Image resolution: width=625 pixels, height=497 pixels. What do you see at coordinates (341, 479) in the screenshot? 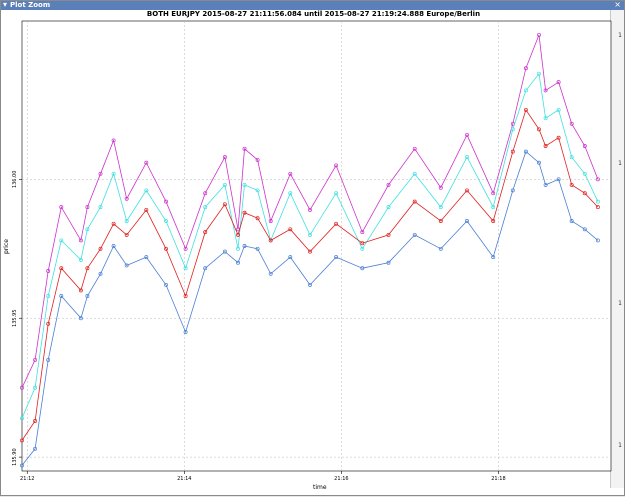
I see `x-tick-label: 21:16` at bounding box center [341, 479].